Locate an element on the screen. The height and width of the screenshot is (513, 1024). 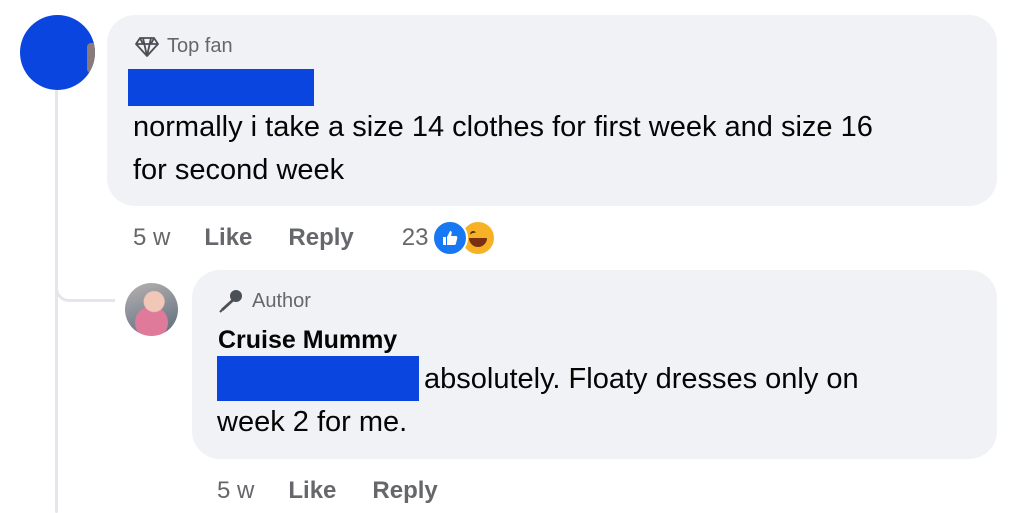
microphone-icon is located at coordinates (230, 301).